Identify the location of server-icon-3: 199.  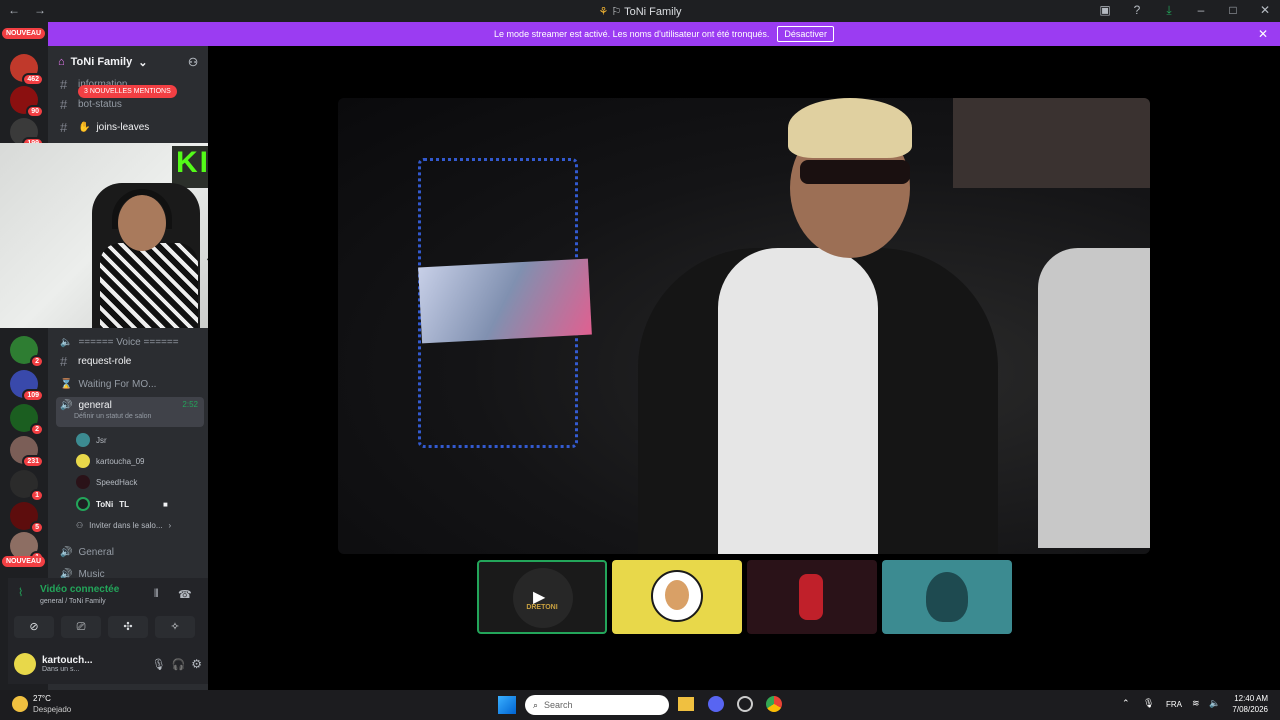
(27, 134).